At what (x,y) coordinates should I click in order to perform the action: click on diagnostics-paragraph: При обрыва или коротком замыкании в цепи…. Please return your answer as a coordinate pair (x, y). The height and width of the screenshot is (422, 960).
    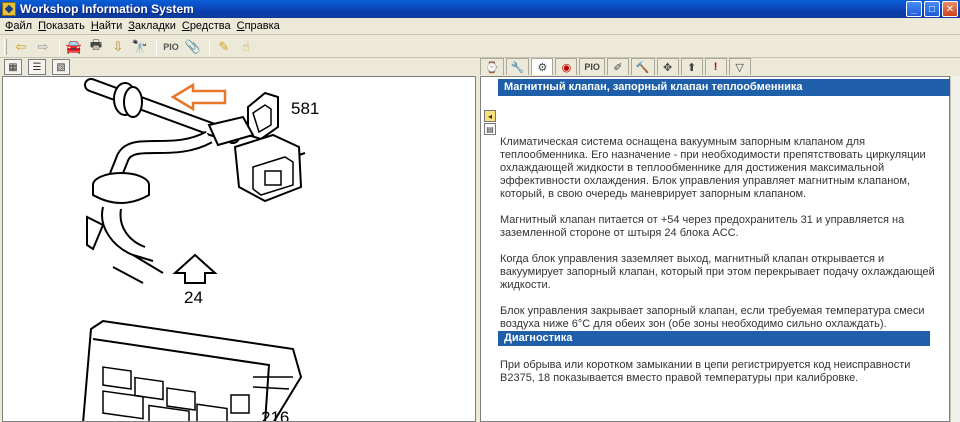
    Looking at the image, I should click on (705, 371).